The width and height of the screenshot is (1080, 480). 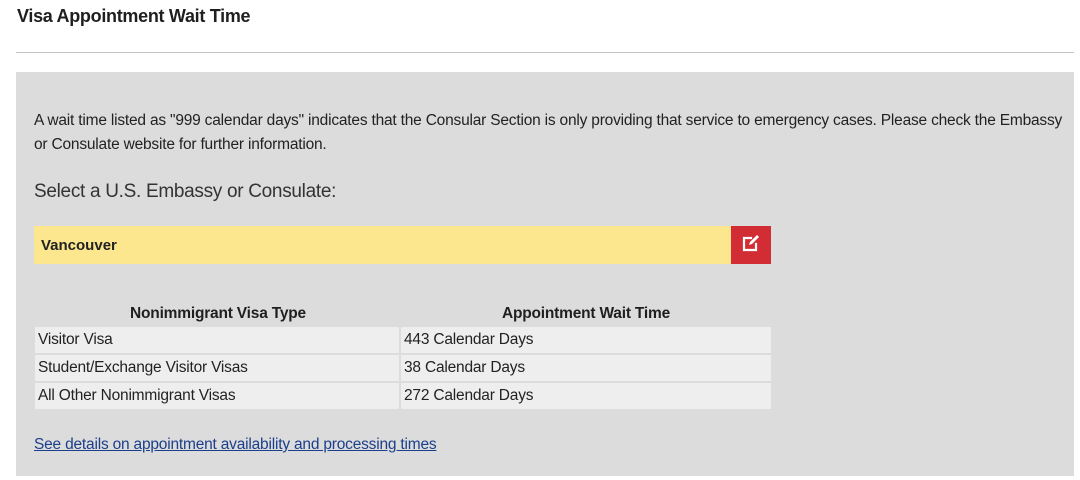 I want to click on table-row: Visitor Visa 443 Calendar Days, so click(x=403, y=341).